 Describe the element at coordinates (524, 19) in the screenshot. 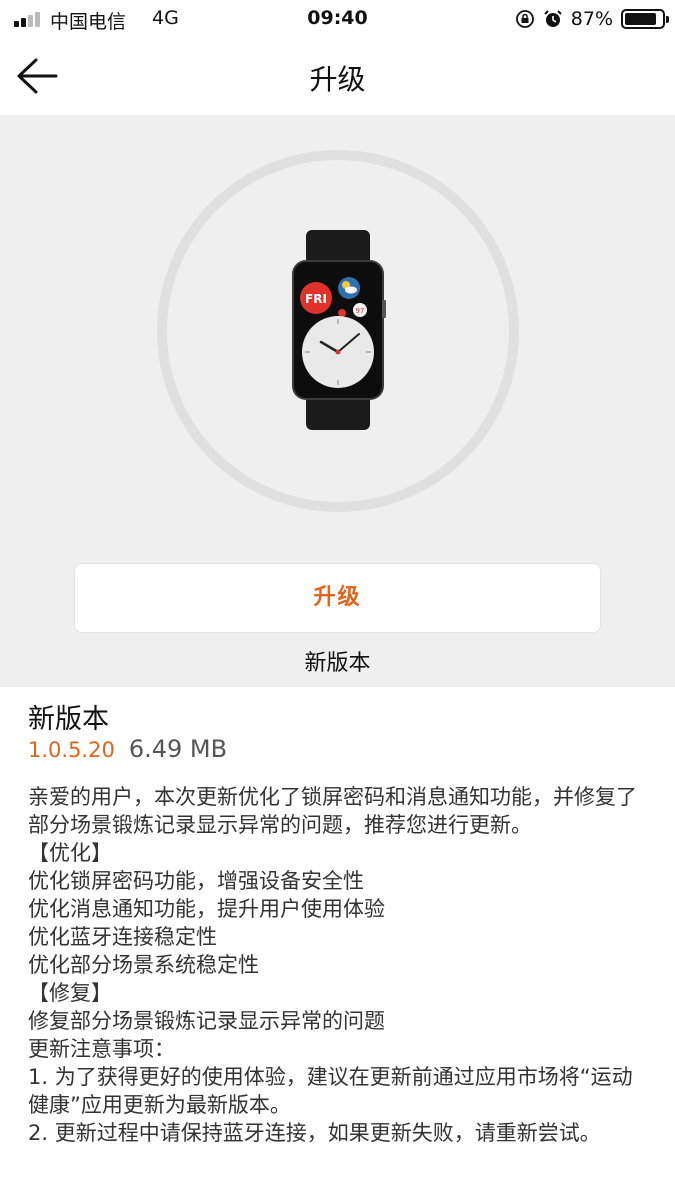

I see `orientation-lock-icon` at that location.